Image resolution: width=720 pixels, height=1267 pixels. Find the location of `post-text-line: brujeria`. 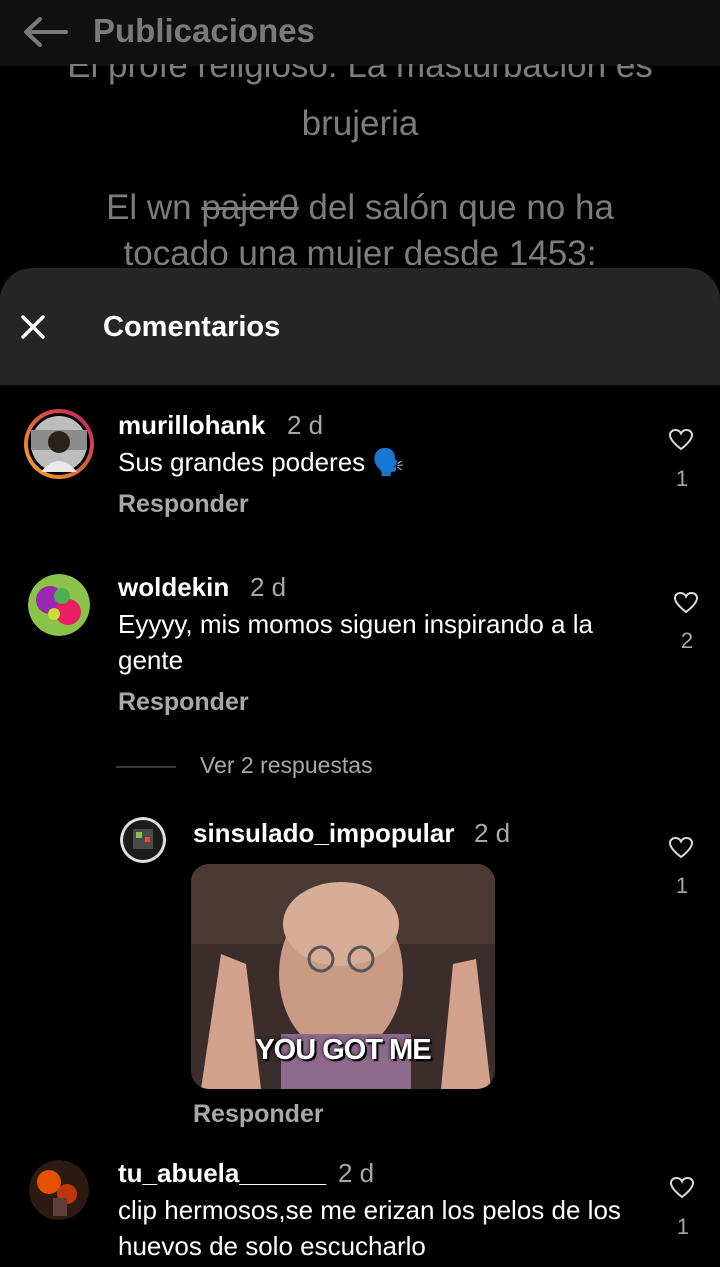

post-text-line: brujeria is located at coordinates (360, 123).